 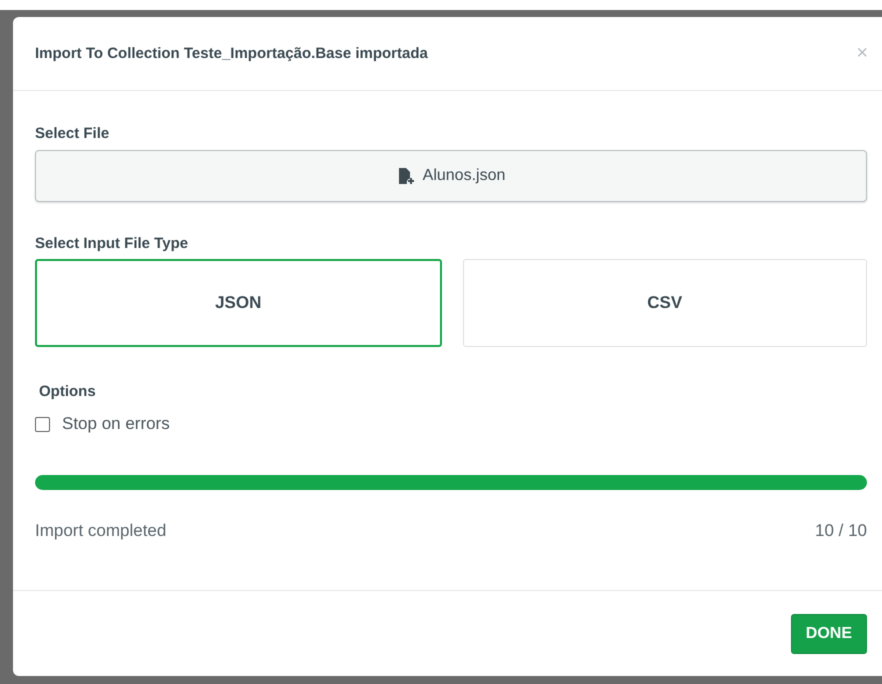 What do you see at coordinates (451, 176) in the screenshot?
I see `file-button: Alunos.json` at bounding box center [451, 176].